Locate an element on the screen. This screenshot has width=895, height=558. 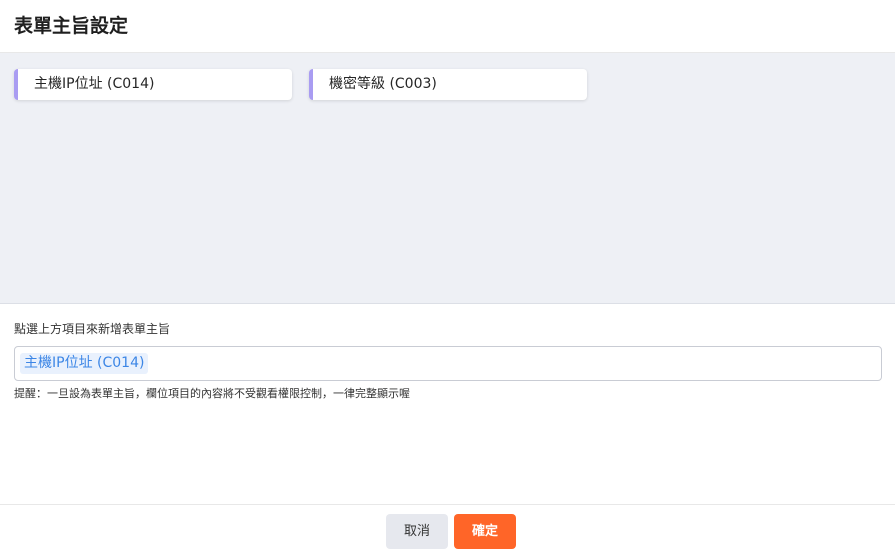
field-chip-security-level: 機密等級 (C003) is located at coordinates (448, 84).